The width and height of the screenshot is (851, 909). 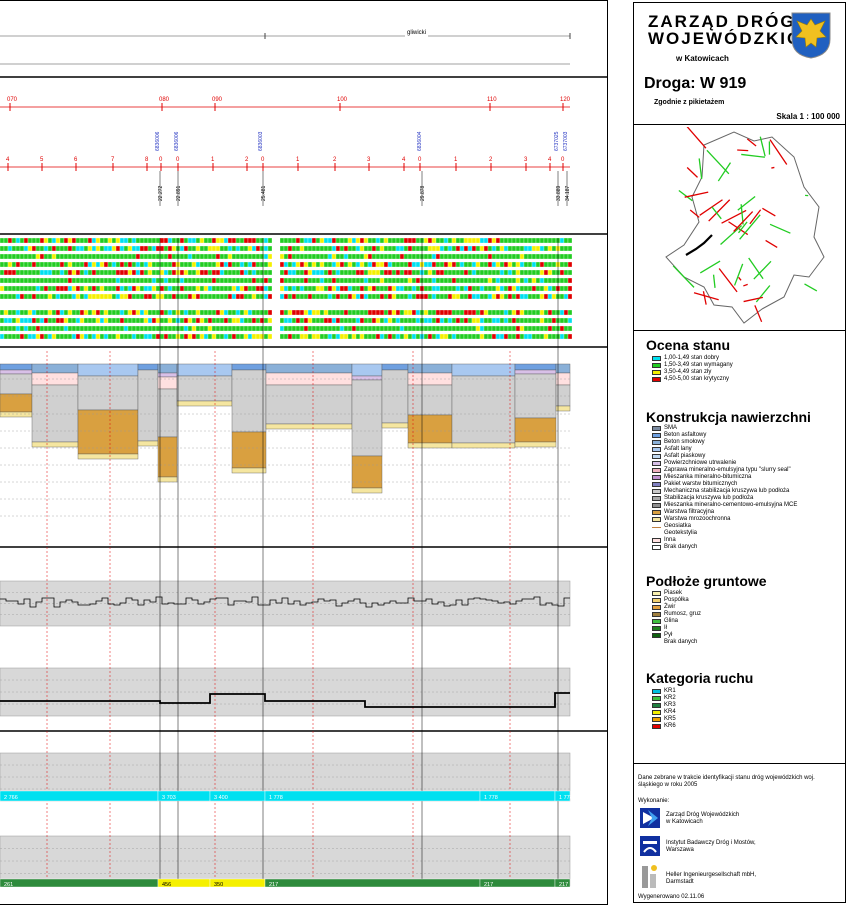 I want to click on construction-legend-label: Pakiet warstw bitumicznych, so click(x=701, y=484).